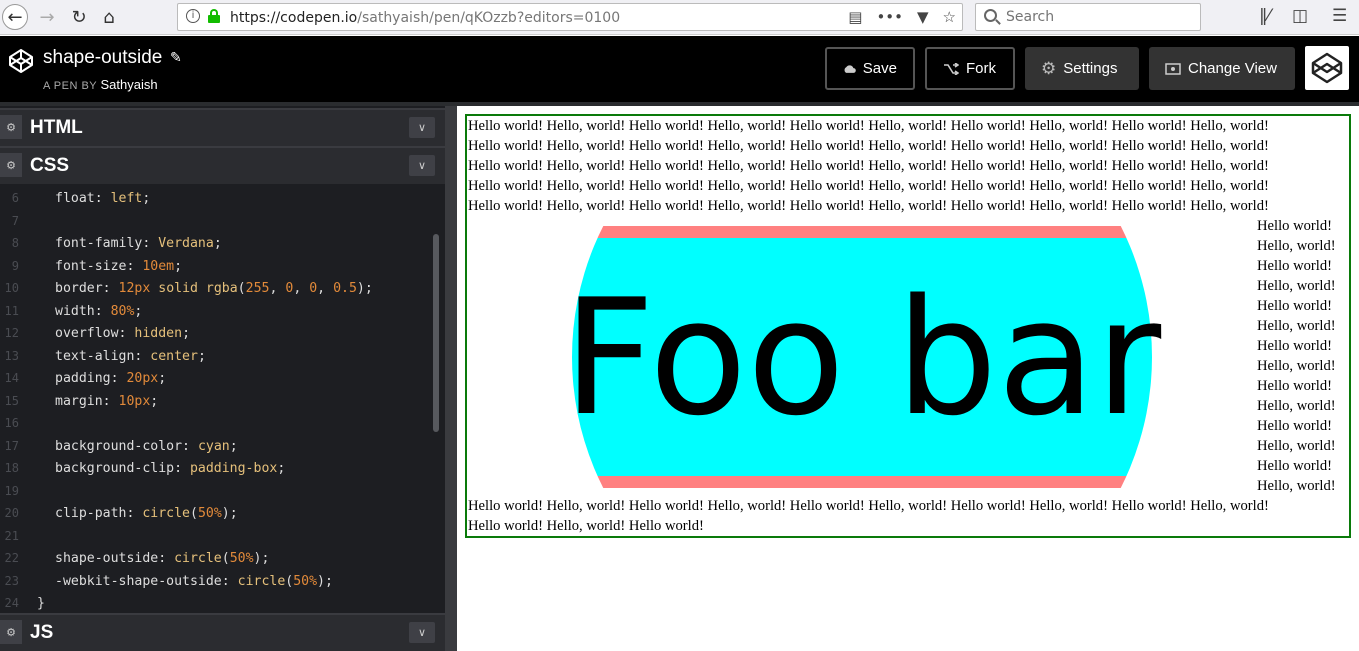  I want to click on back-arrow-icon: ←, so click(15, 17).